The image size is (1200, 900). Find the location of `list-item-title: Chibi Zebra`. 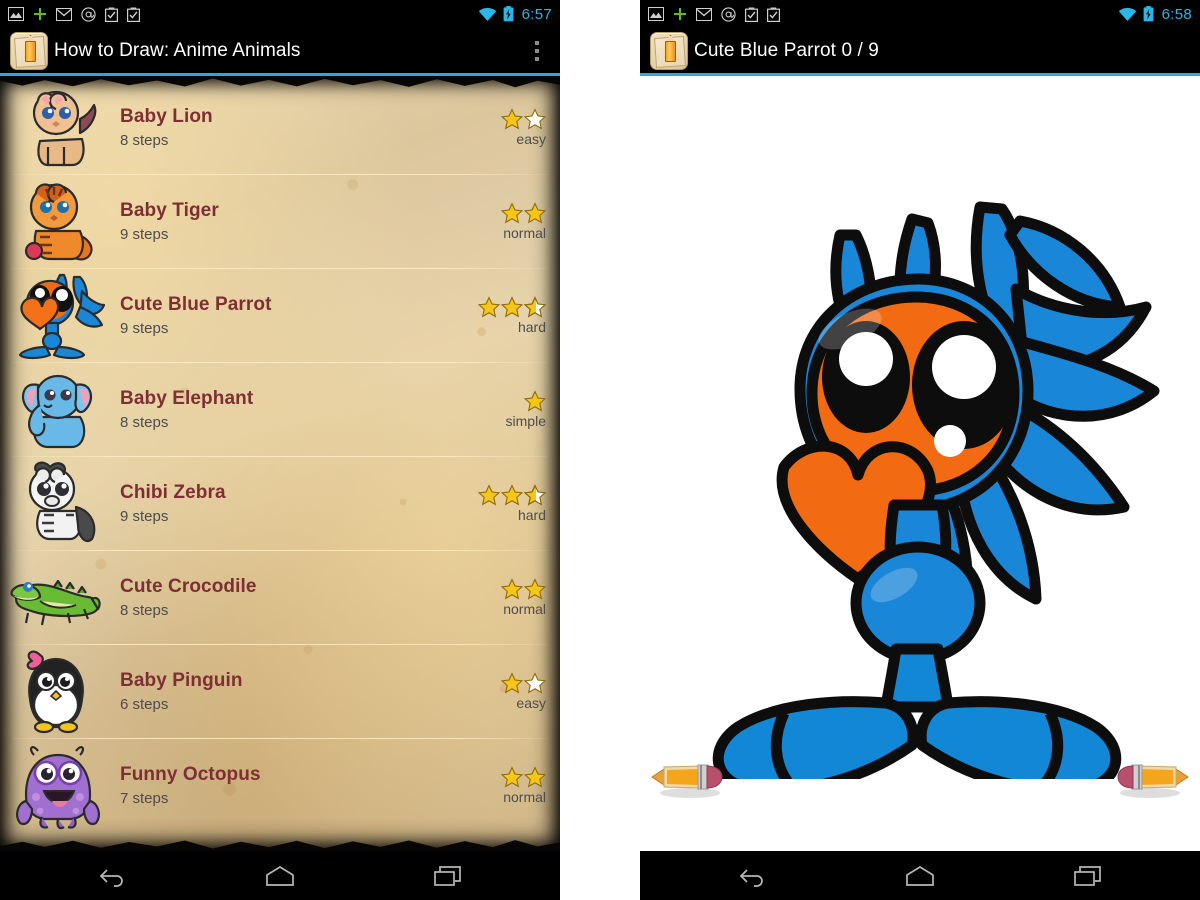

list-item-title: Chibi Zebra is located at coordinates (173, 492).